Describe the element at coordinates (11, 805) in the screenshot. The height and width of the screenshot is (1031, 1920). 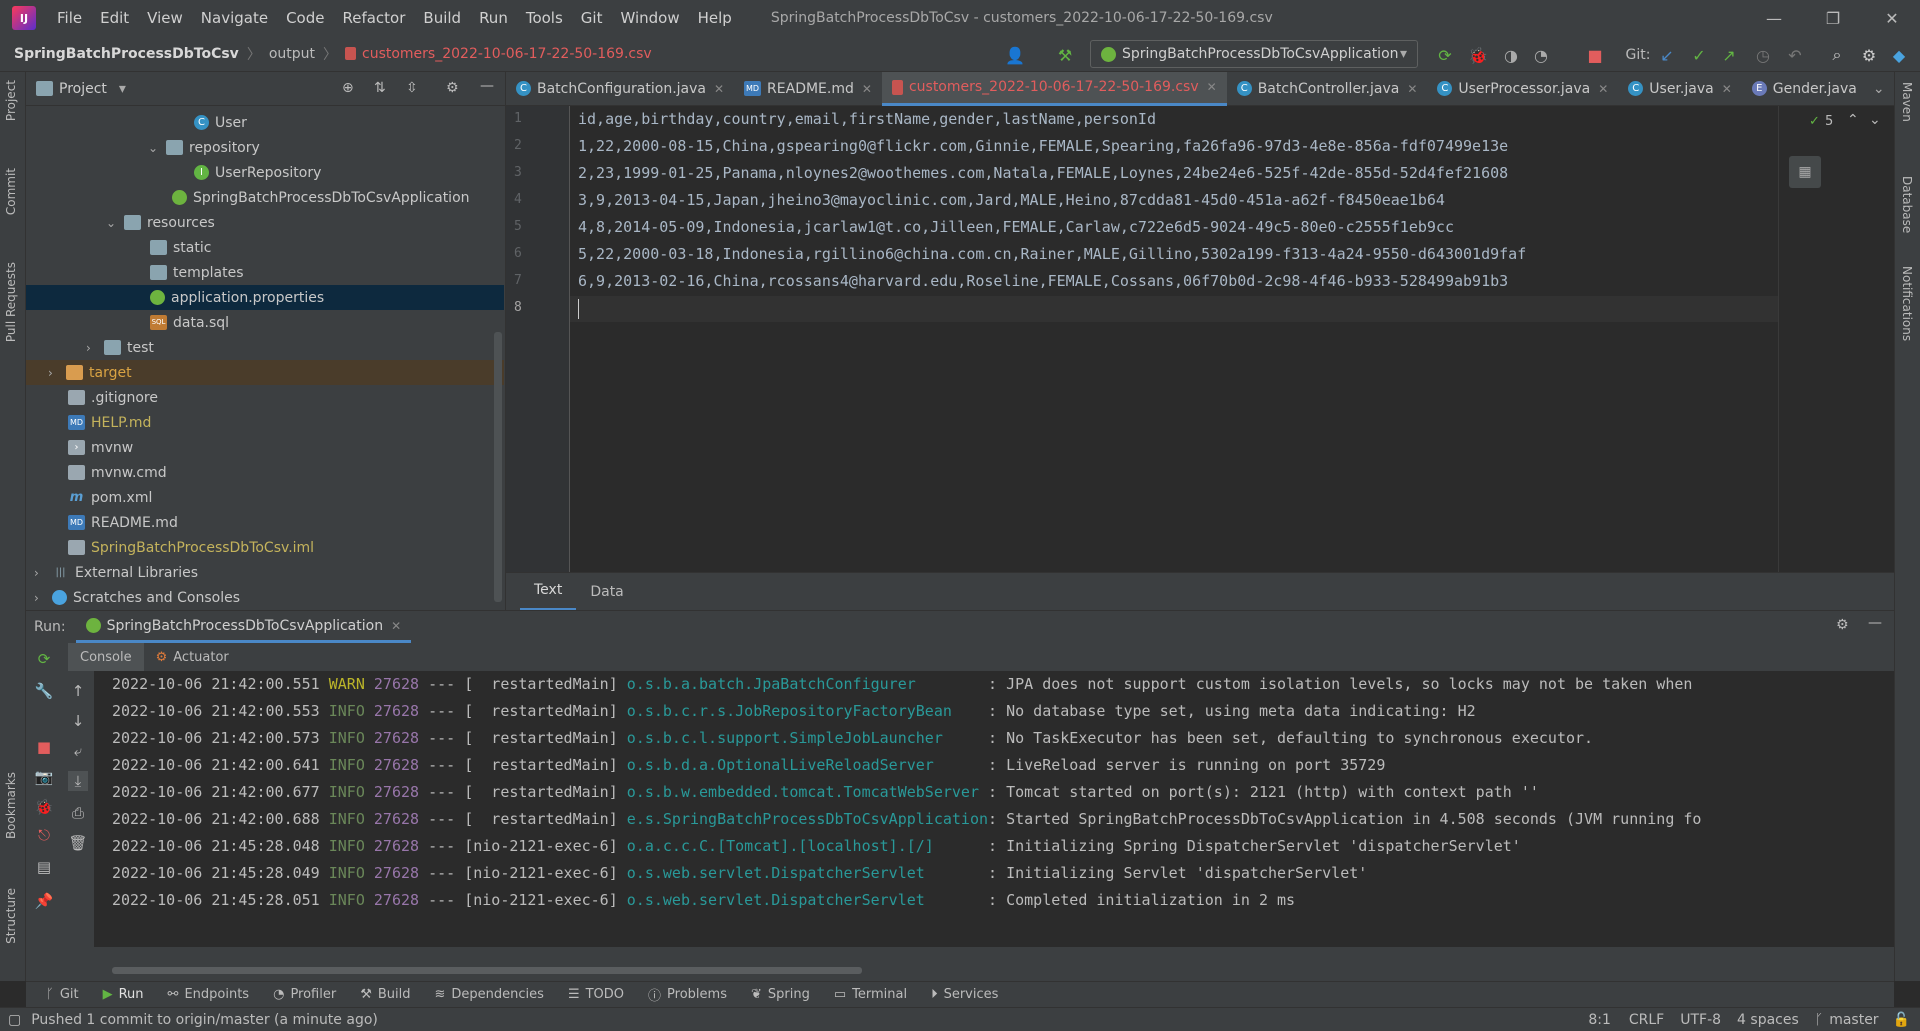
I see `bookmarks-tool-tab: Bookmarks` at that location.